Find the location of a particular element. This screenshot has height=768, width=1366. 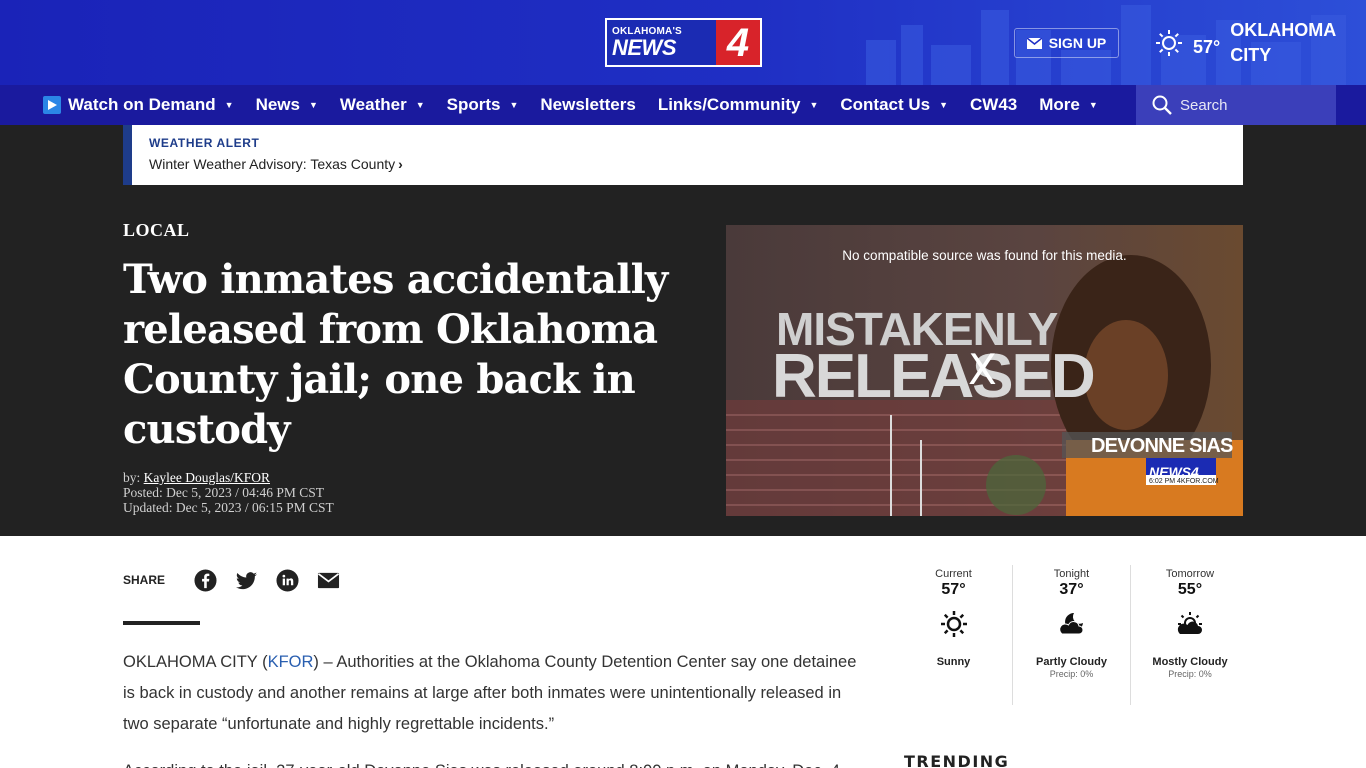

nav-item-newsletters: Newsletters is located at coordinates (587, 105).